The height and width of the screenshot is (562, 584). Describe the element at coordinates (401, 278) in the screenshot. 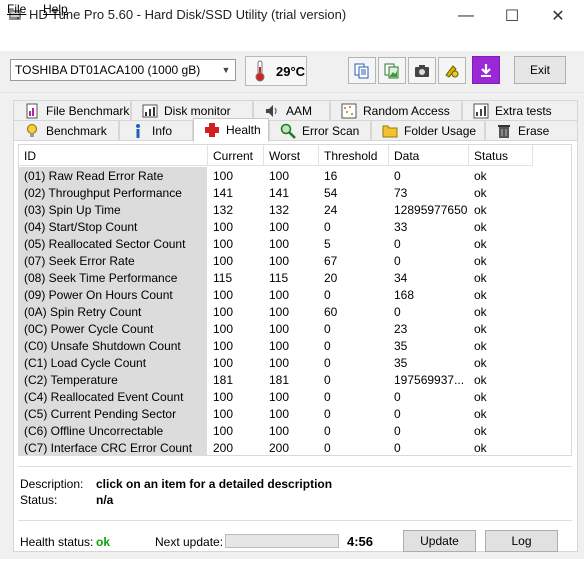

I see `data-value: 34` at that location.